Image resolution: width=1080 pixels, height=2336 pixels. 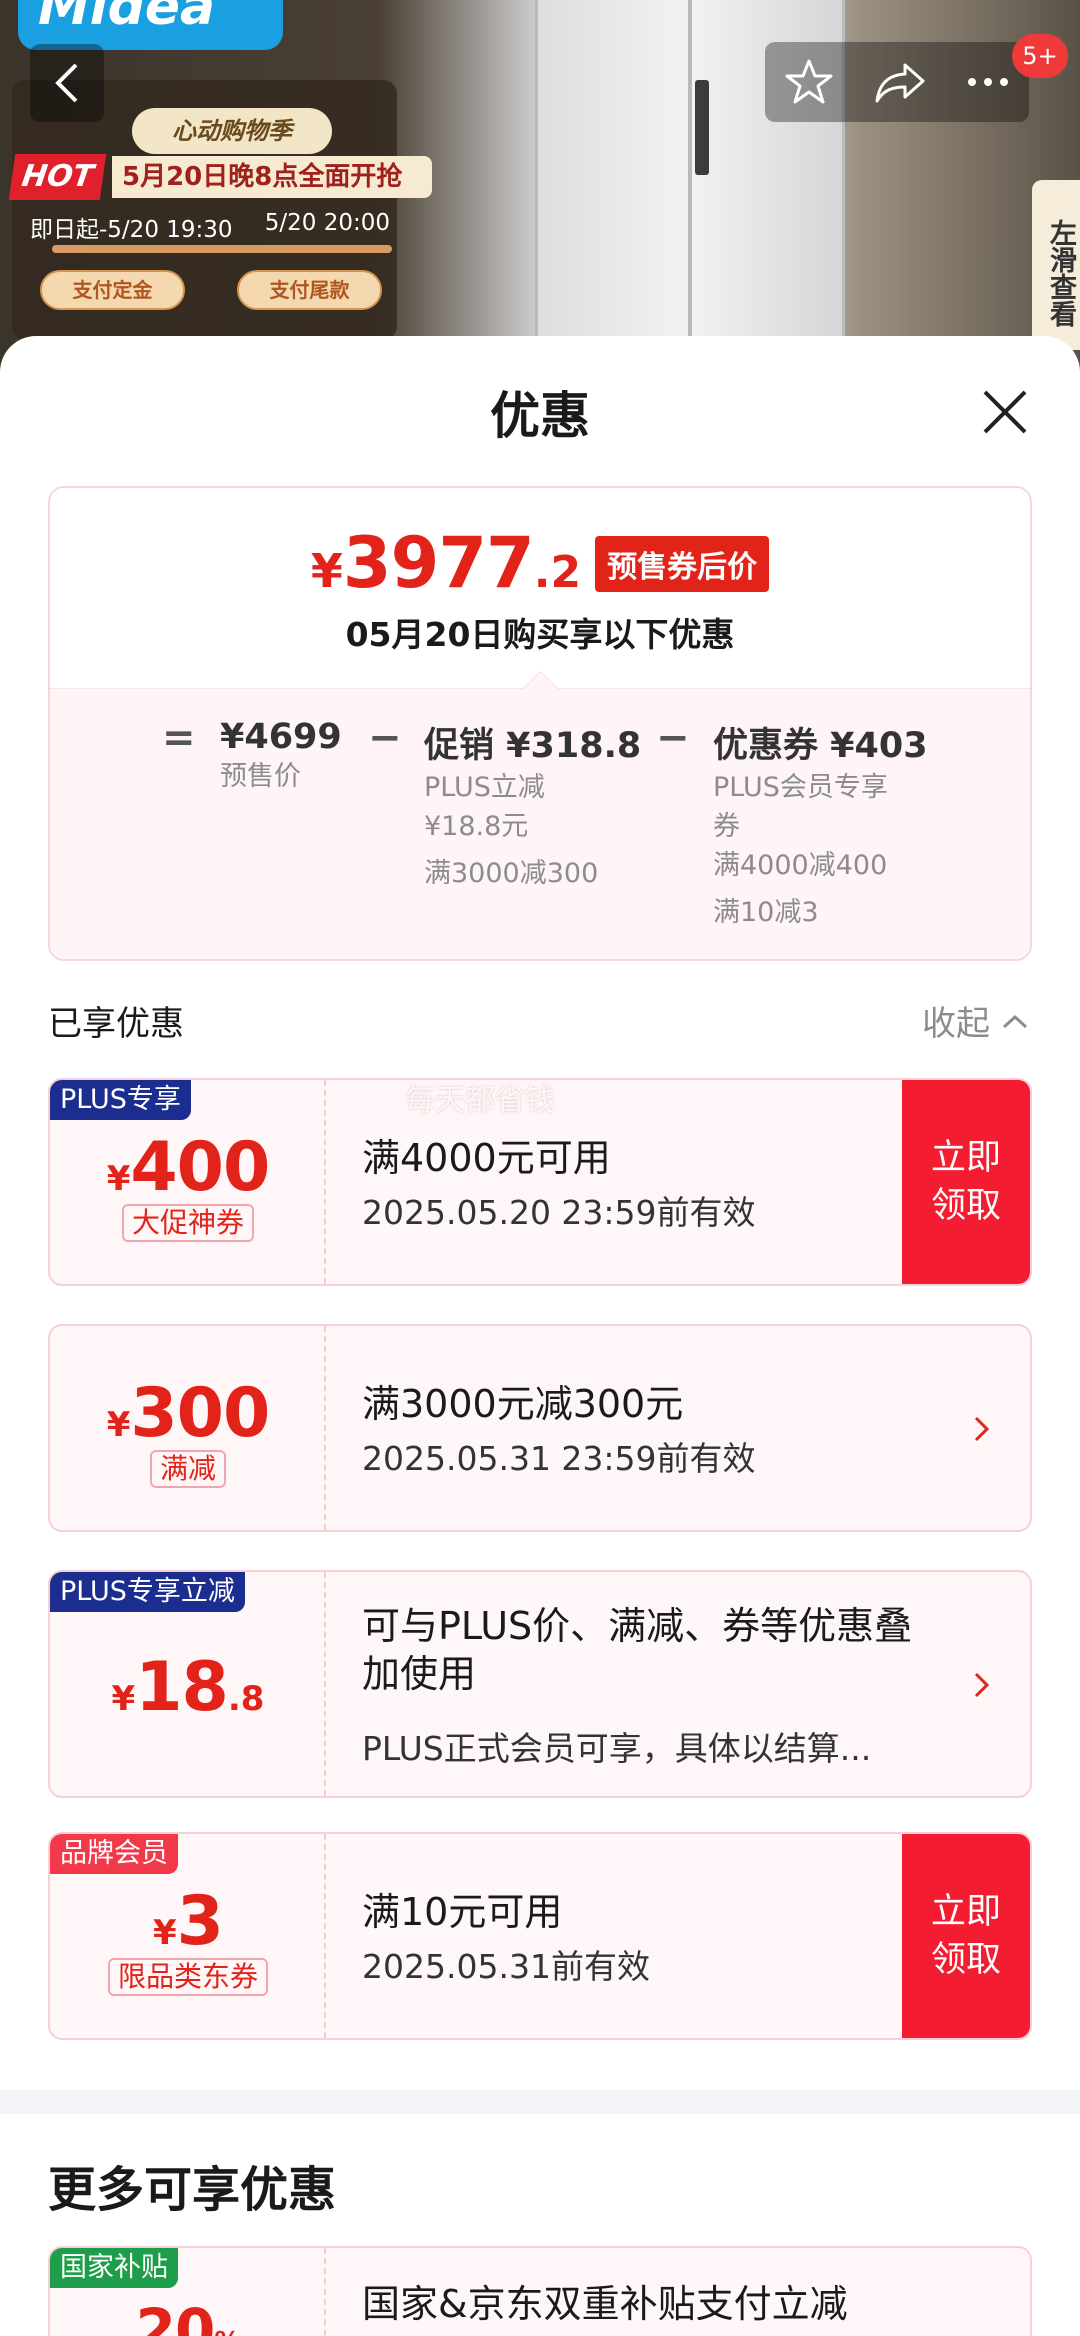 What do you see at coordinates (438, 563) in the screenshot?
I see `final-price-integer: 3977` at bounding box center [438, 563].